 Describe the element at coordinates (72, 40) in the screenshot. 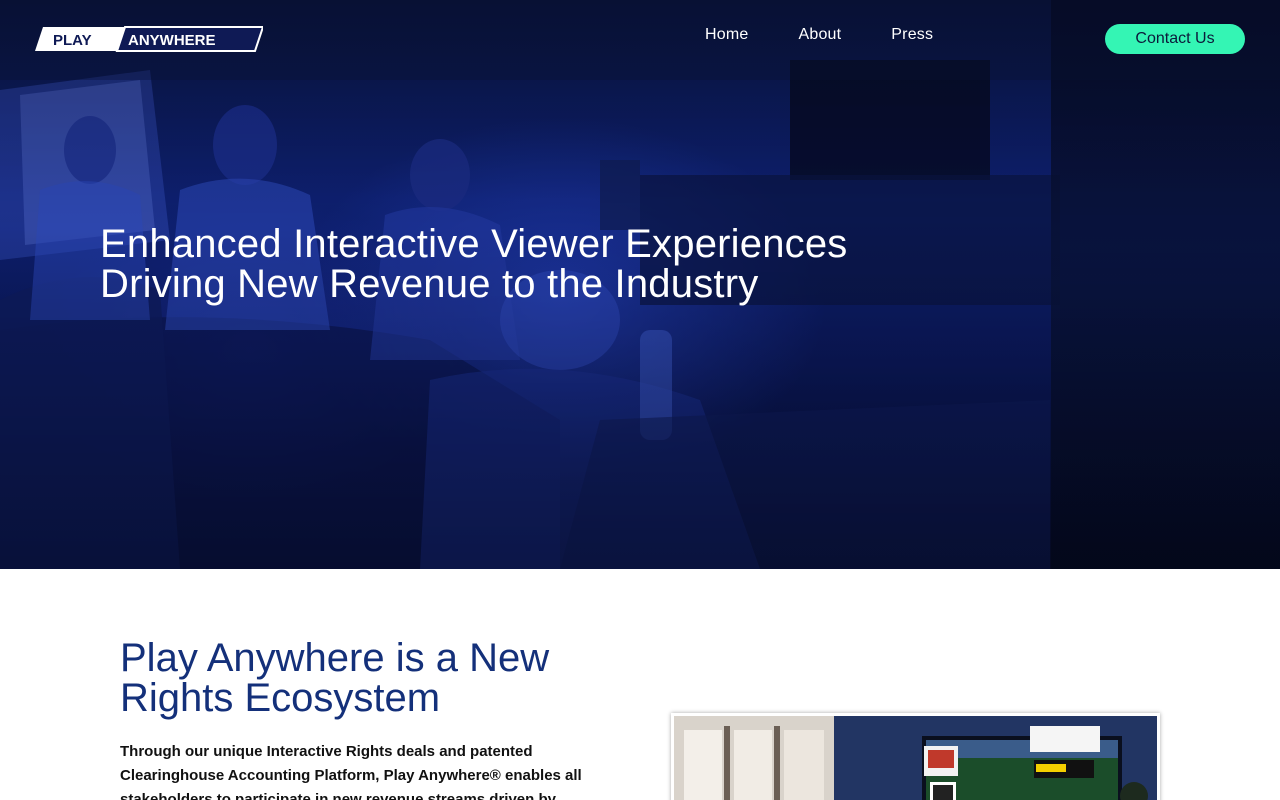

I see `logo-text-play: PLAY` at that location.